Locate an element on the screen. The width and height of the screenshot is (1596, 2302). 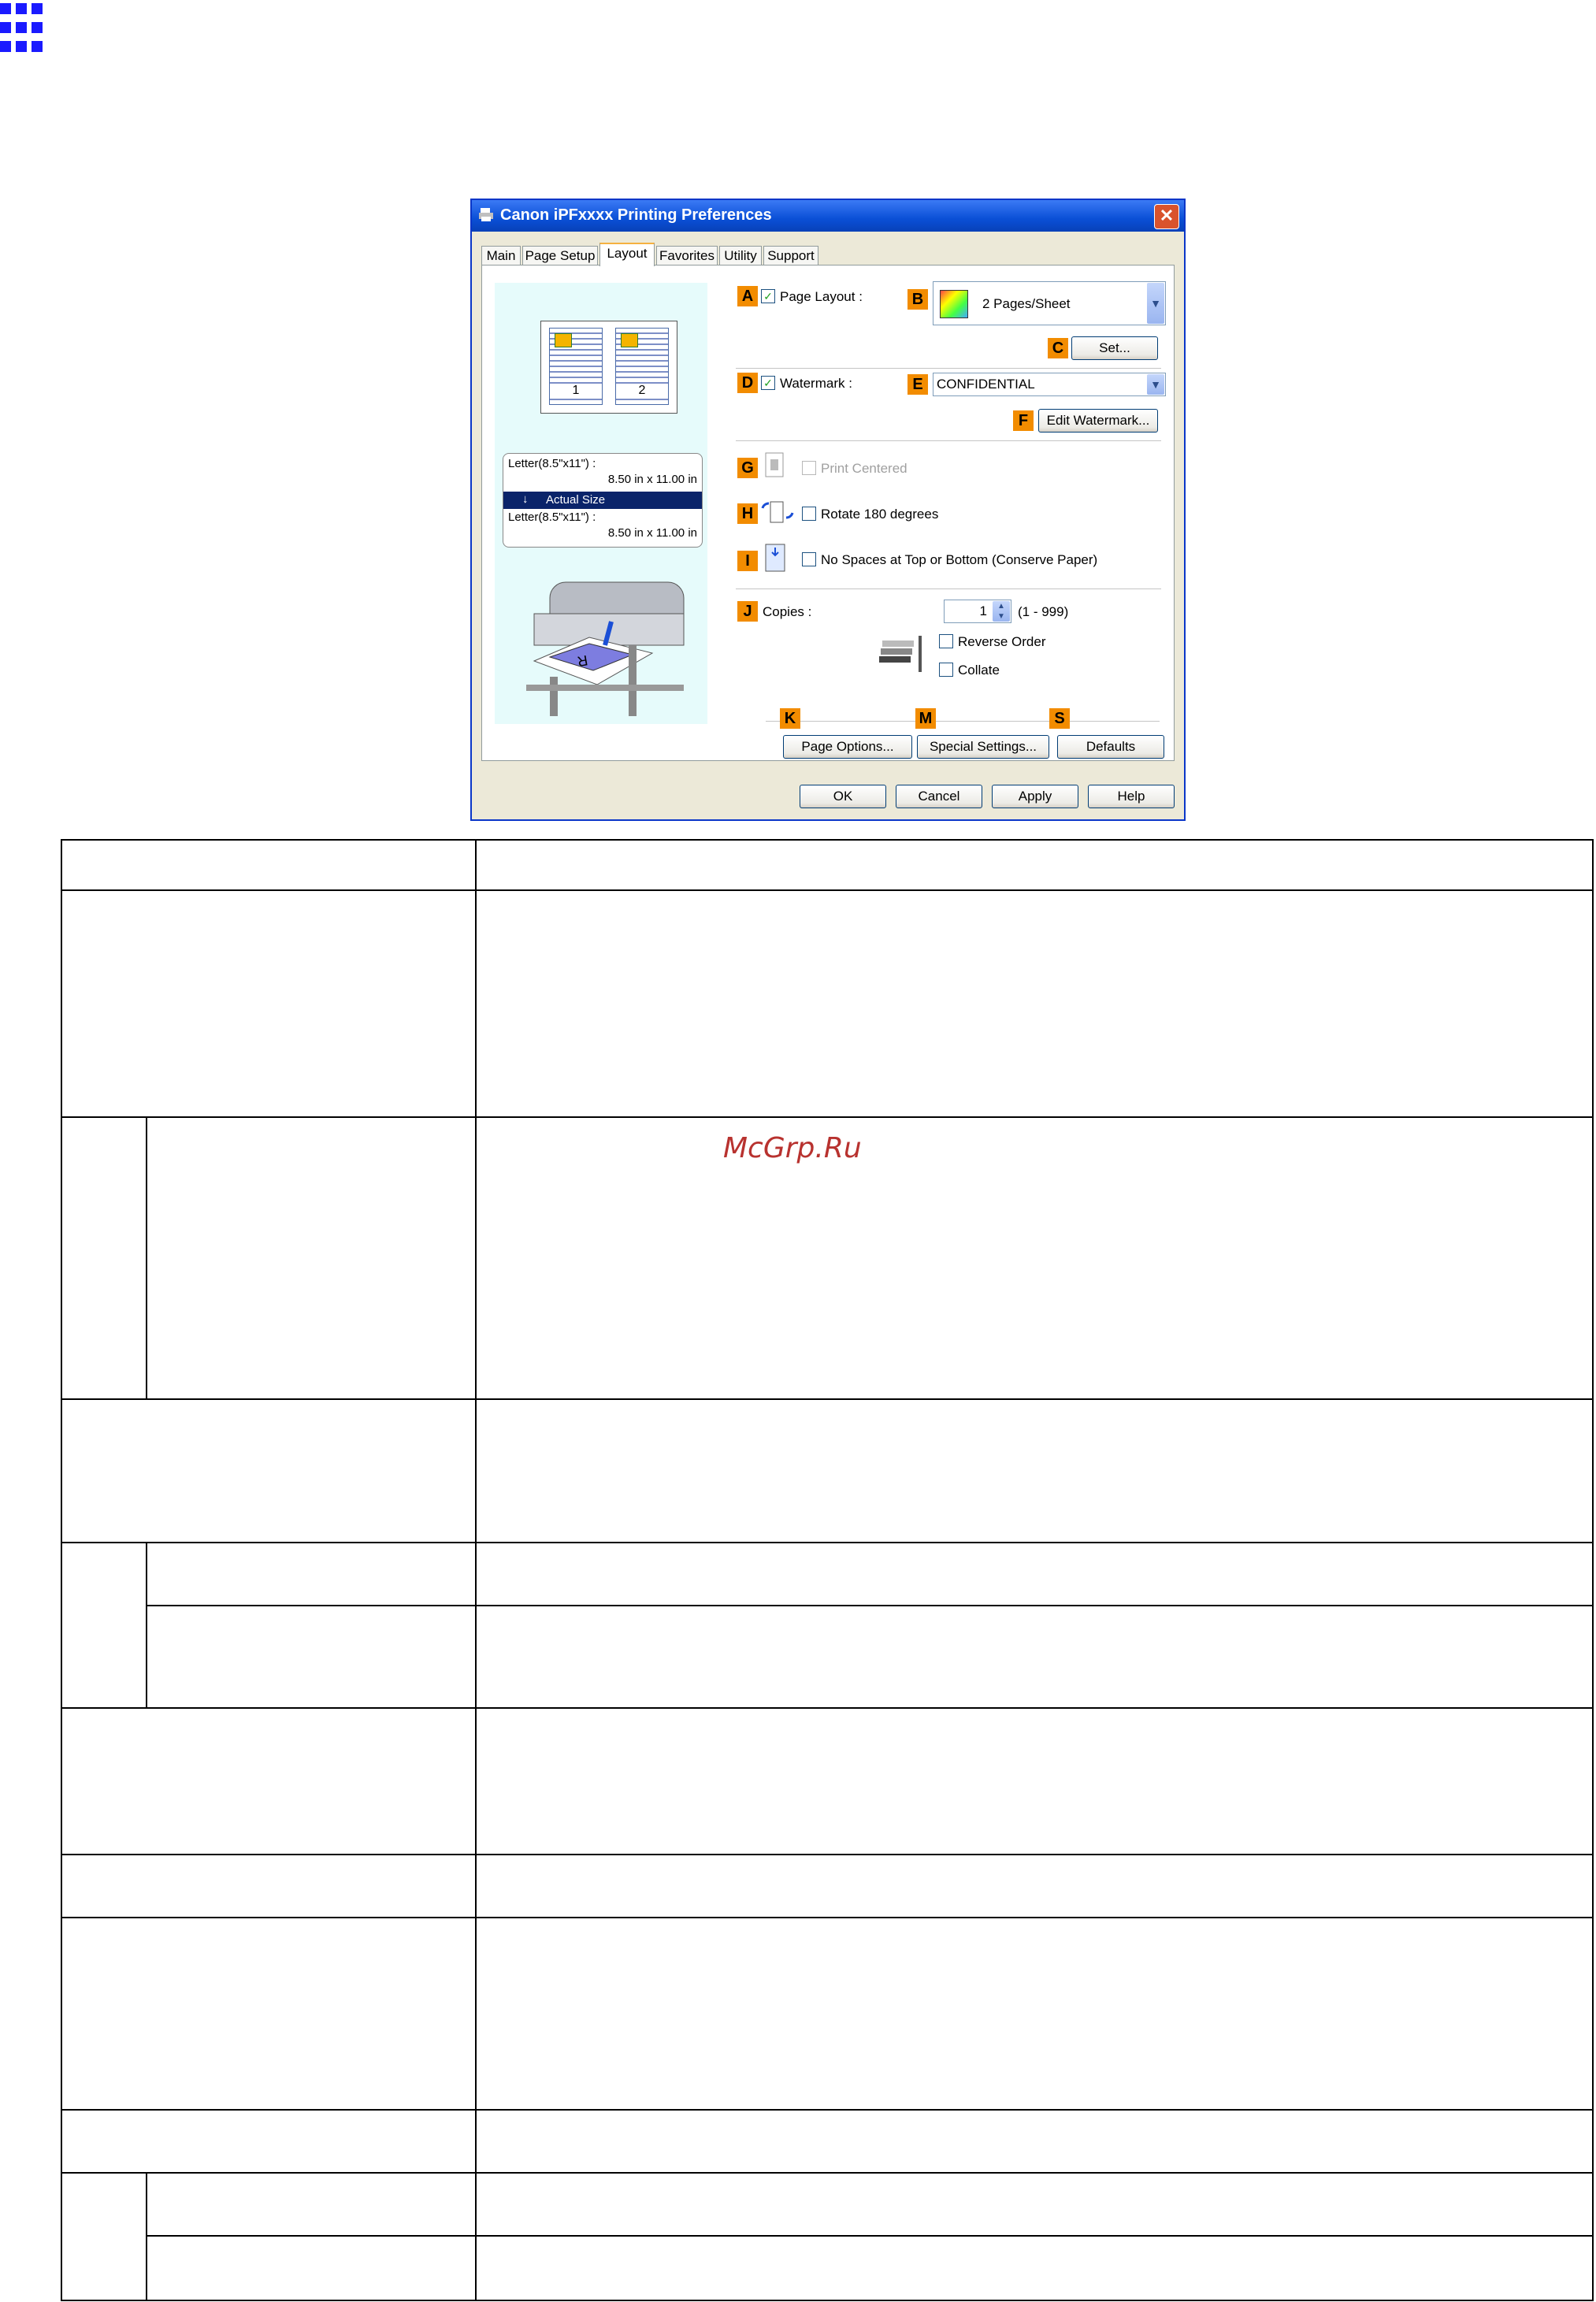
tab-utility: Utility is located at coordinates (740, 255).